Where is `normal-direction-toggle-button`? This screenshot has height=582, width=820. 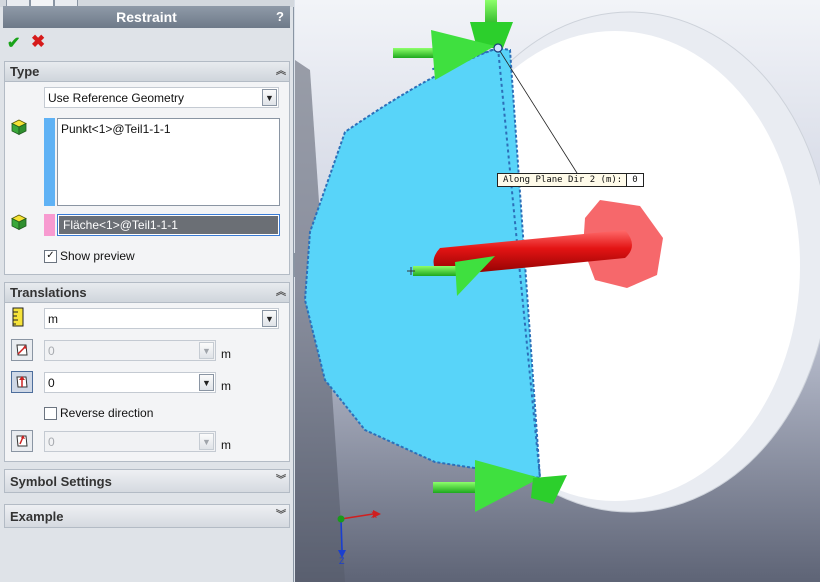
normal-direction-toggle-button is located at coordinates (22, 441).